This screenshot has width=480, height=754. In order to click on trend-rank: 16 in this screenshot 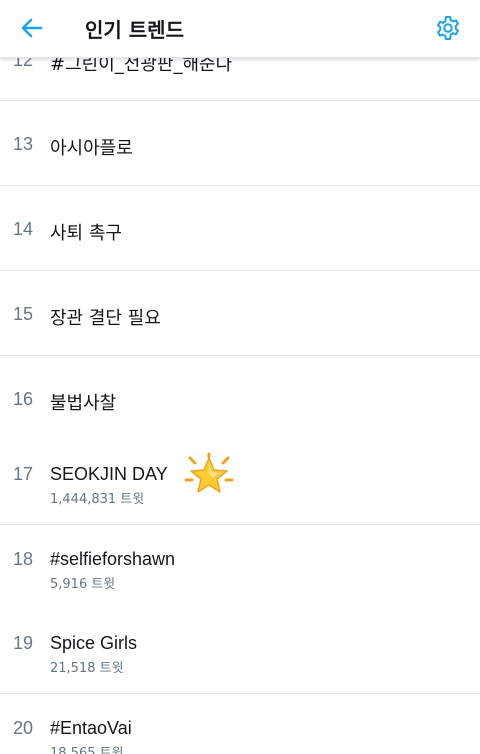, I will do `click(23, 399)`.